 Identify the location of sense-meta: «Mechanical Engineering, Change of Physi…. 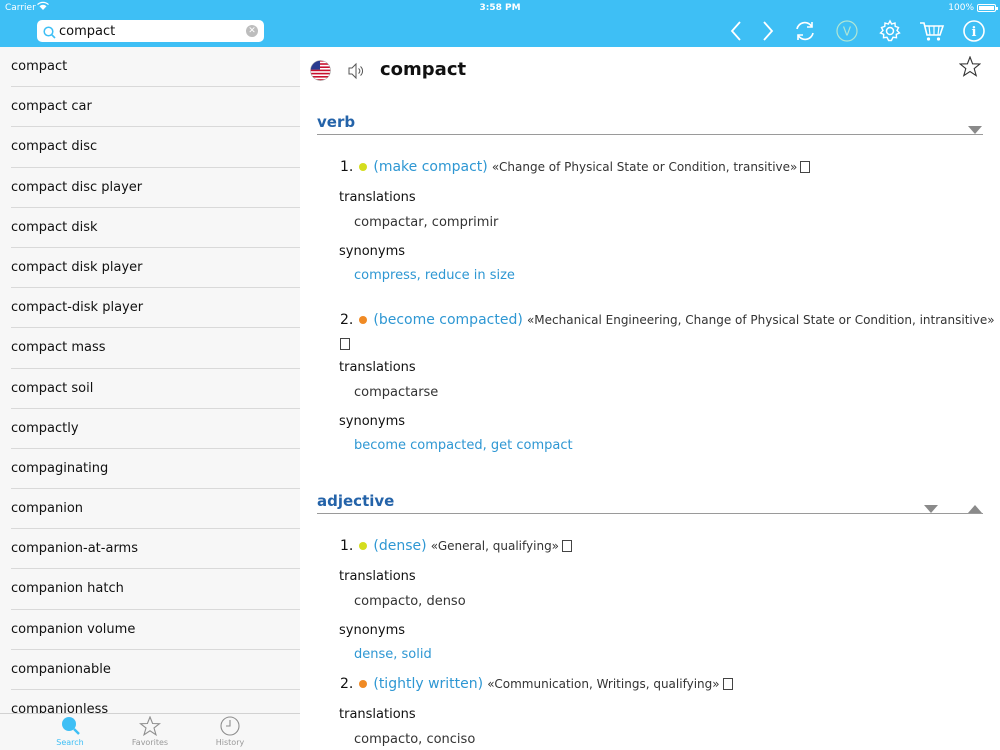
(760, 320).